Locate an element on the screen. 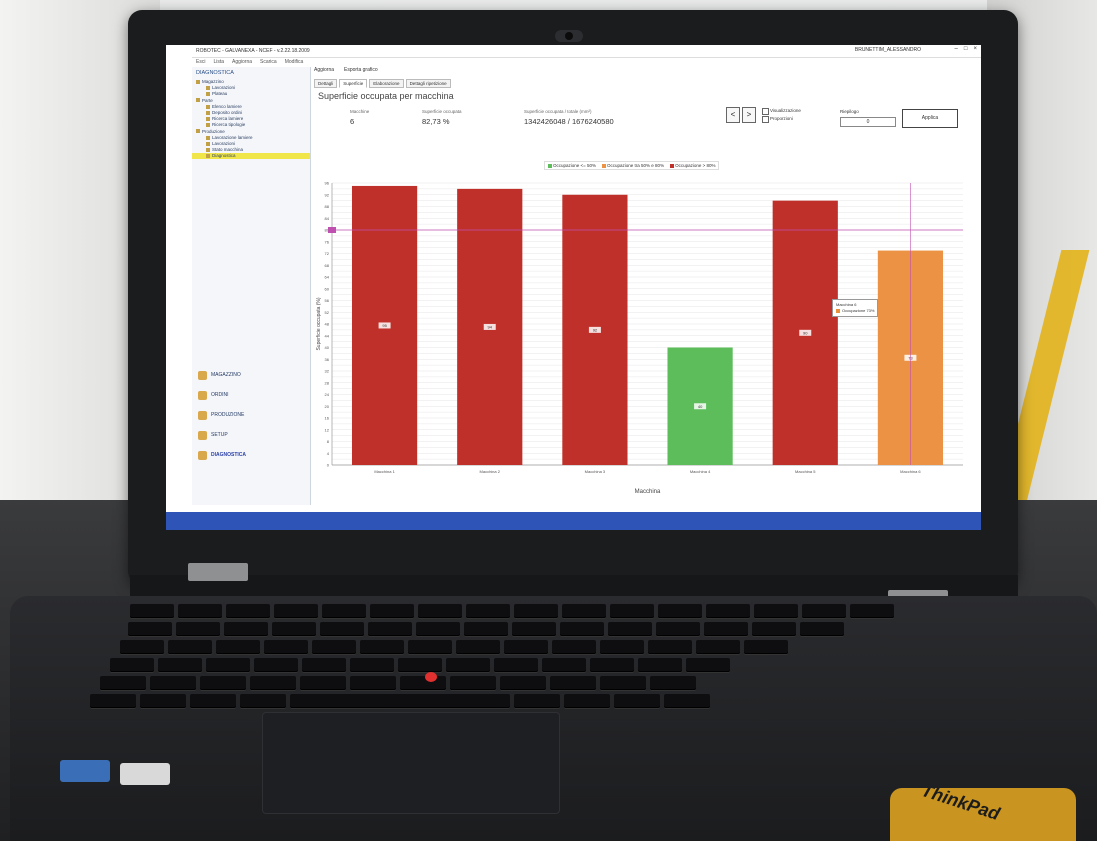 This screenshot has height=841, width=1097. refresh-button: Aggiorna is located at coordinates (324, 70).